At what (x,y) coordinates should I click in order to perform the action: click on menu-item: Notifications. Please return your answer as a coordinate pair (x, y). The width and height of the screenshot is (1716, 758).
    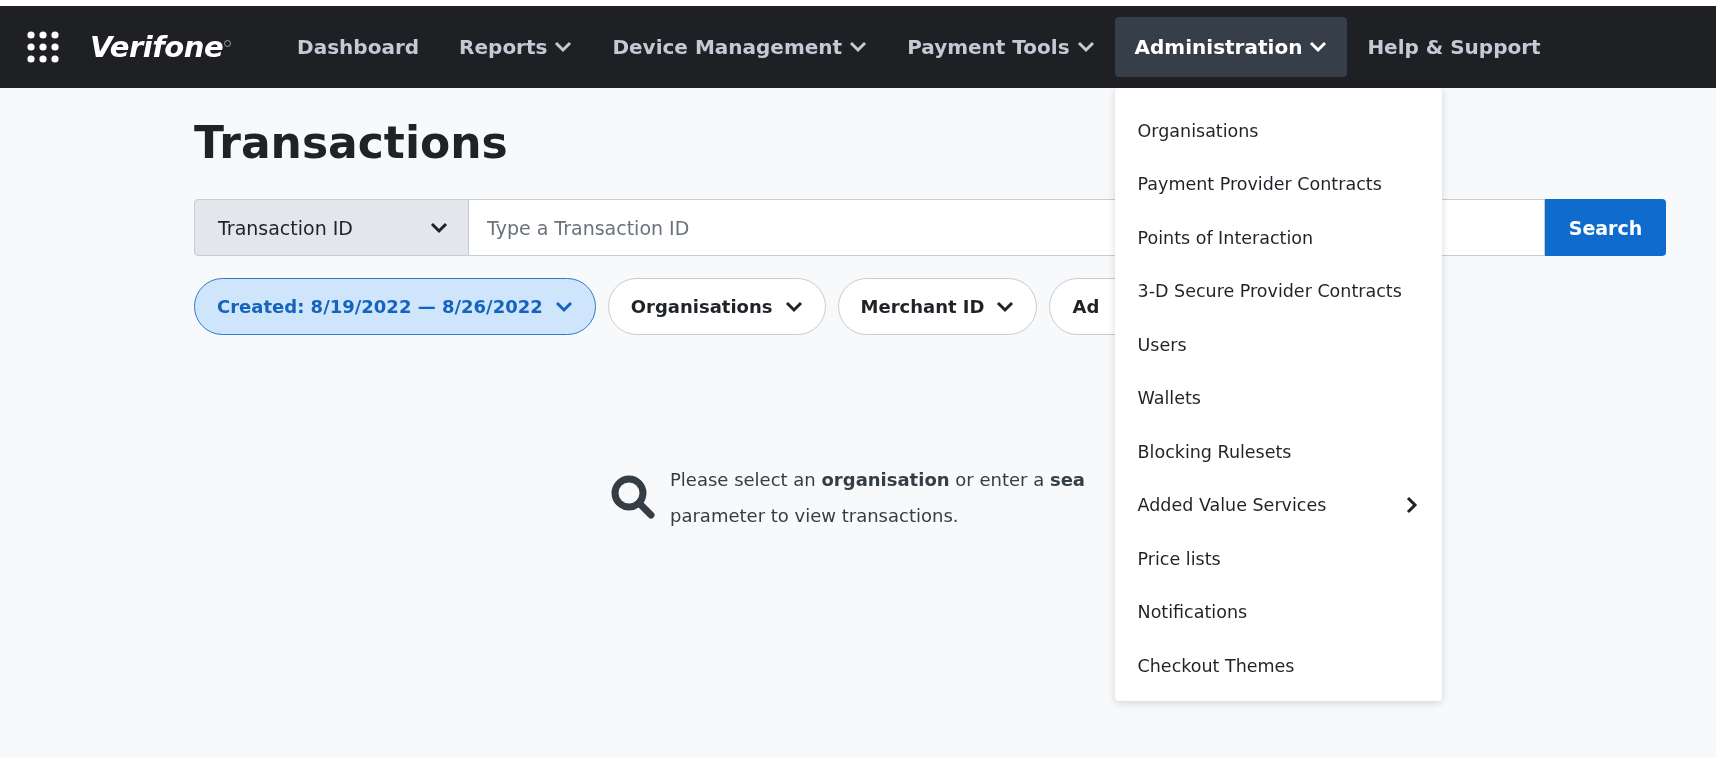
    Looking at the image, I should click on (1278, 612).